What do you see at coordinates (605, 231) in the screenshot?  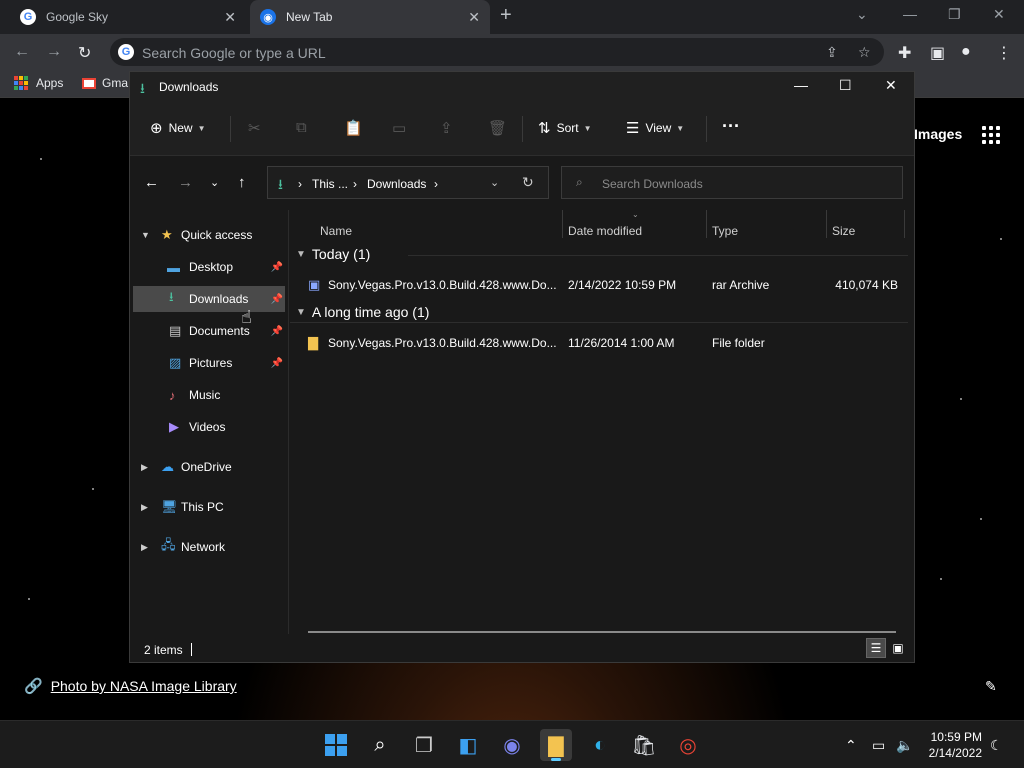 I see `column-header-date-modified: Date modified` at bounding box center [605, 231].